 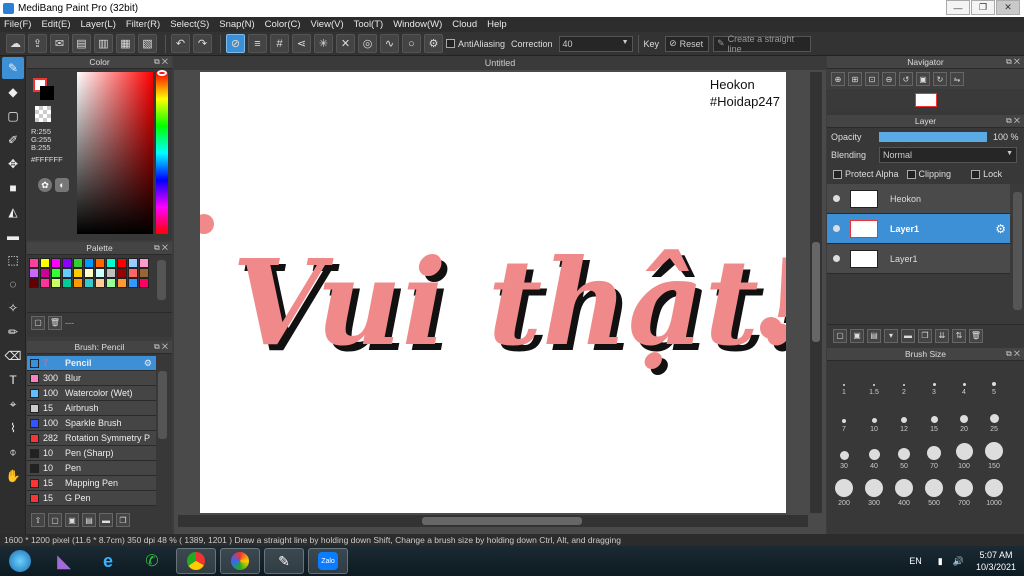 What do you see at coordinates (1017, 251) in the screenshot?
I see `layer-scrollbar` at bounding box center [1017, 251].